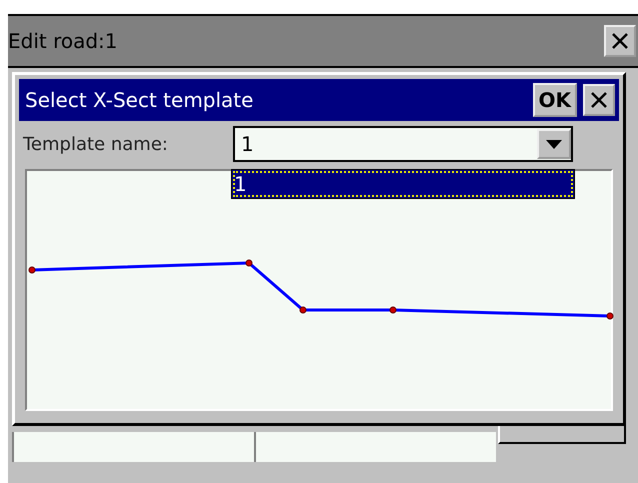 The image size is (638, 483). Describe the element at coordinates (554, 144) in the screenshot. I see `caret-icon` at that location.